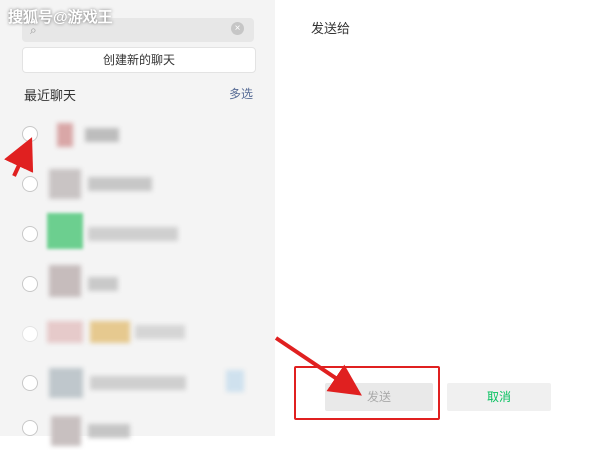 The width and height of the screenshot is (600, 450). Describe the element at coordinates (60, 17) in the screenshot. I see `watermark: 搜狐号@游戏王` at that location.